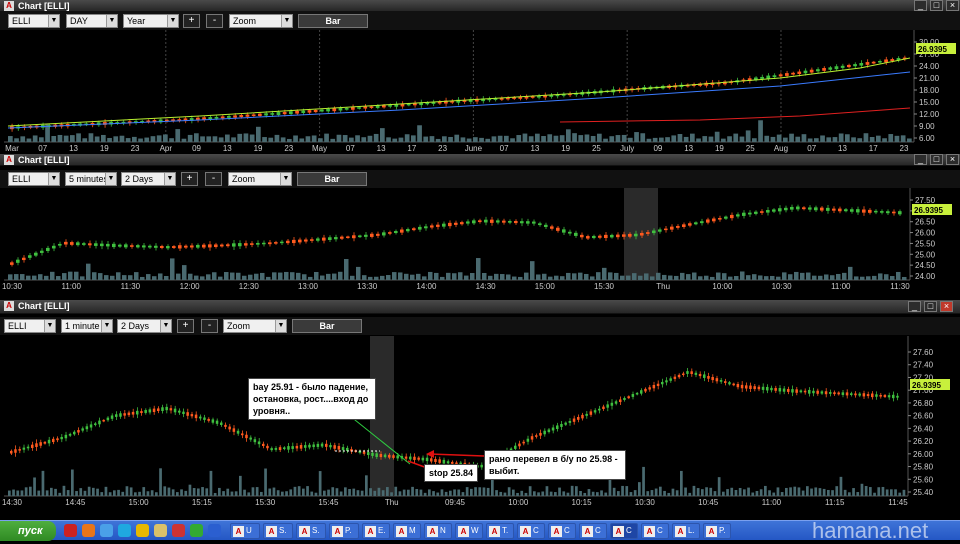 The width and height of the screenshot is (960, 544). I want to click on taskbar-item: A T., so click(500, 531).